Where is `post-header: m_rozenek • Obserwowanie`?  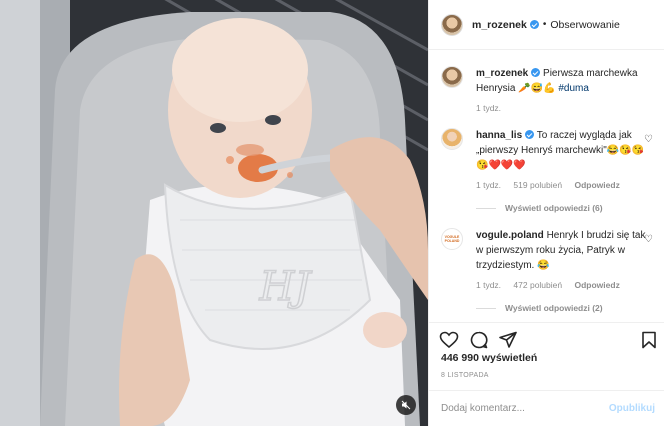 post-header: m_rozenek • Obserwowanie is located at coordinates (546, 25).